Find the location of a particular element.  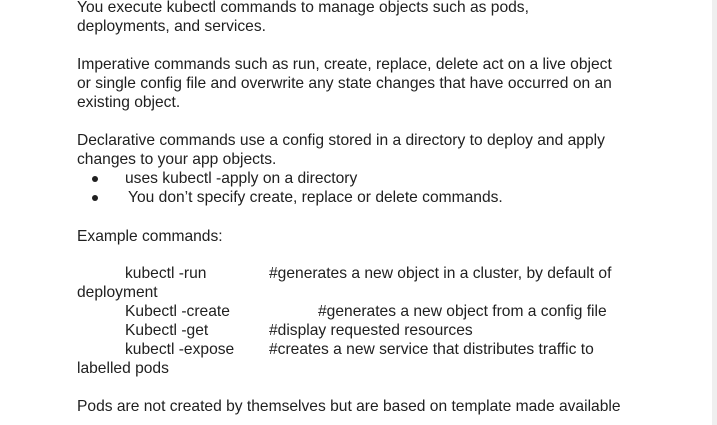

command-name: kubectl -run is located at coordinates (166, 273).